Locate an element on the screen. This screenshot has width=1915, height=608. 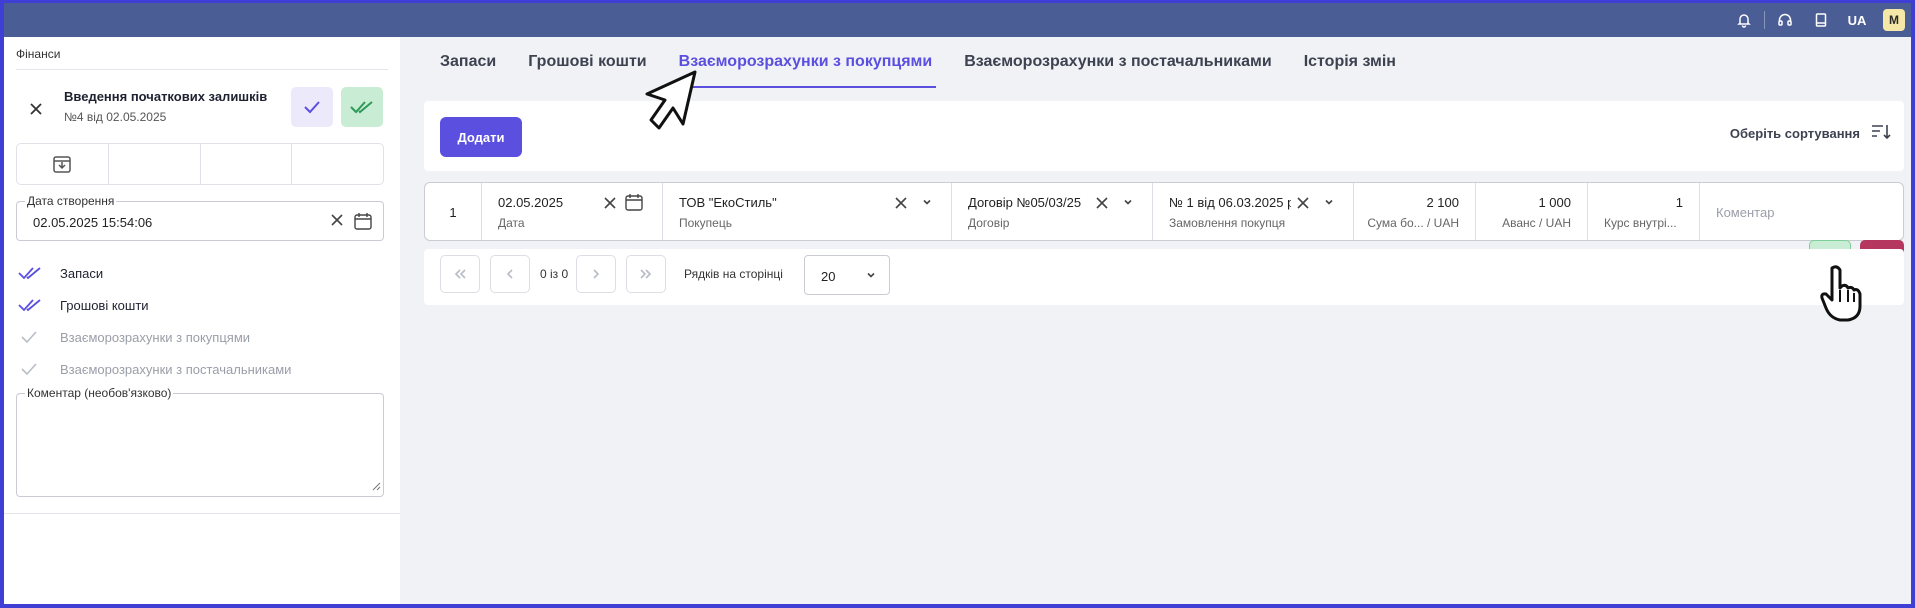
buyer-cell: ТОВ "ЕкоСтиль" Покупець is located at coordinates (807, 211).